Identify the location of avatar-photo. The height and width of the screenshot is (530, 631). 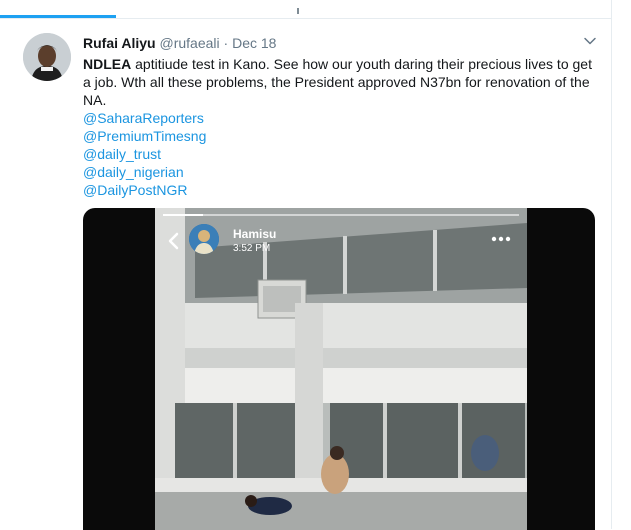
(47, 57).